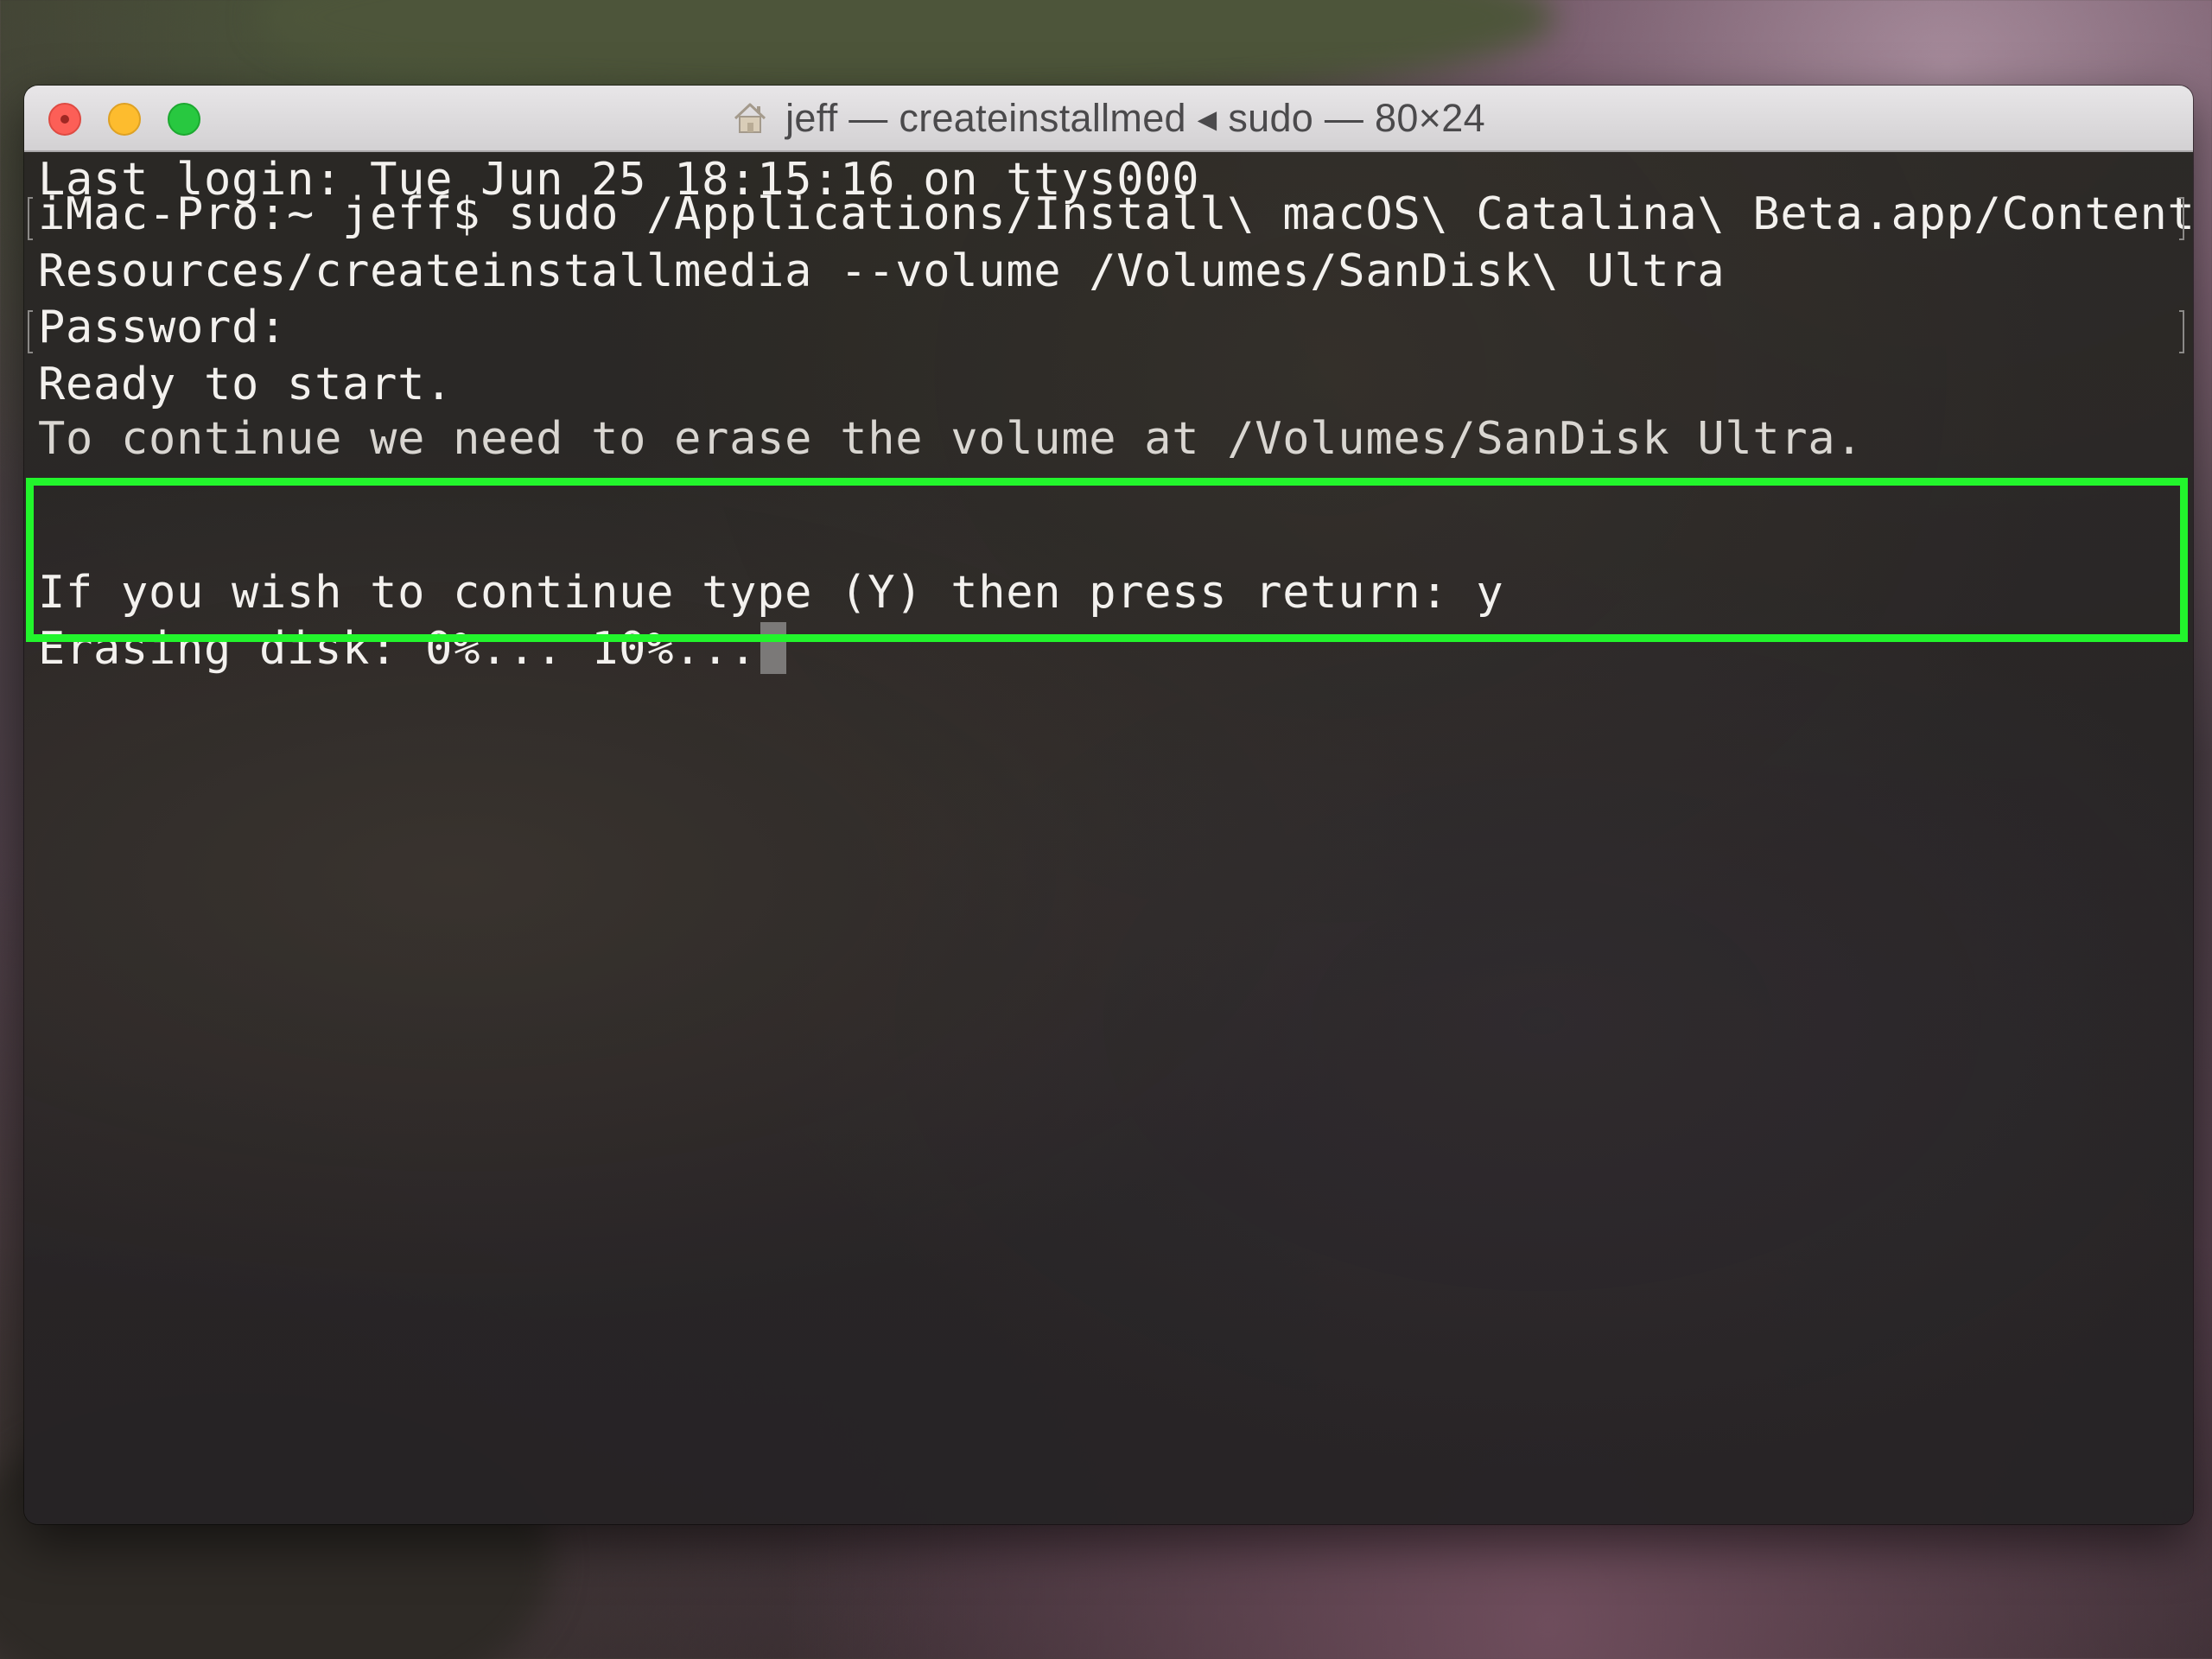 This screenshot has width=2212, height=1659. I want to click on window-titlebar: jeff — createinstallmed ◂ sudo — 80×24, so click(1108, 119).